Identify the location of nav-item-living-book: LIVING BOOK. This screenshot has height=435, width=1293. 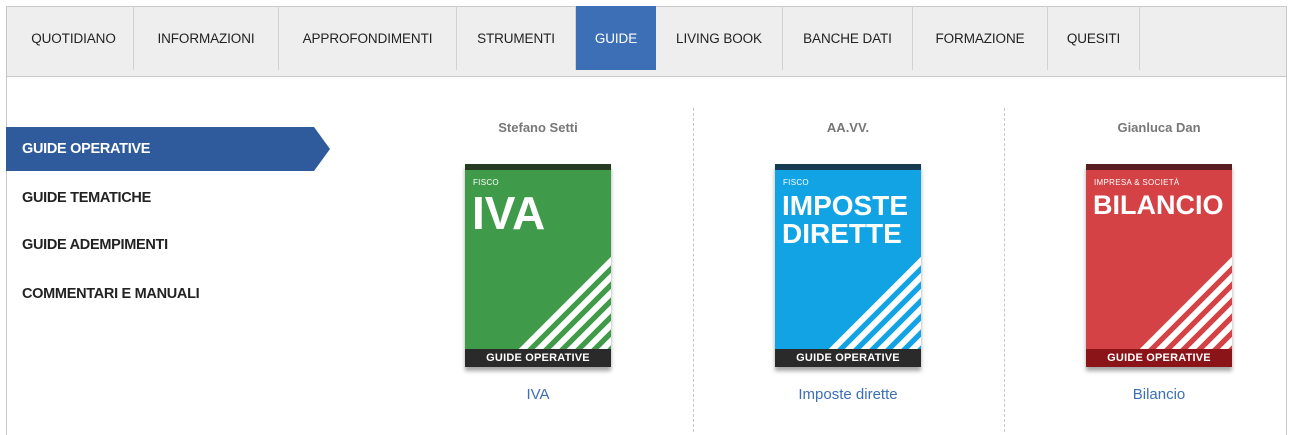
(719, 38).